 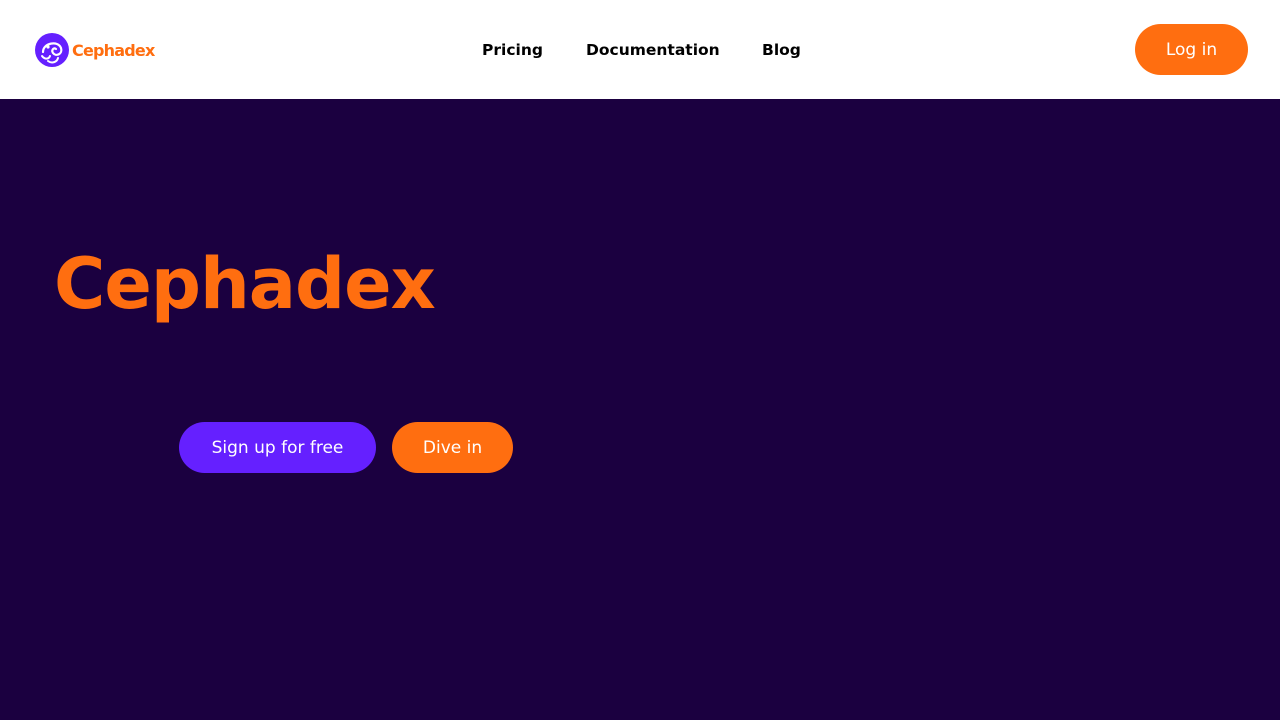 I want to click on logo-link: Cephadex, so click(x=94, y=50).